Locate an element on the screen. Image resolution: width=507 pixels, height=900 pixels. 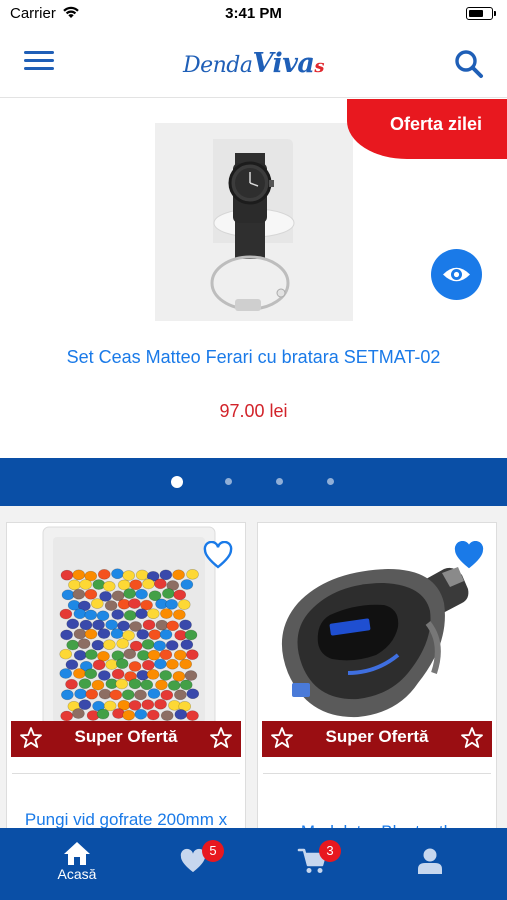
favorites-count-badge: 5 is located at coordinates (213, 851).